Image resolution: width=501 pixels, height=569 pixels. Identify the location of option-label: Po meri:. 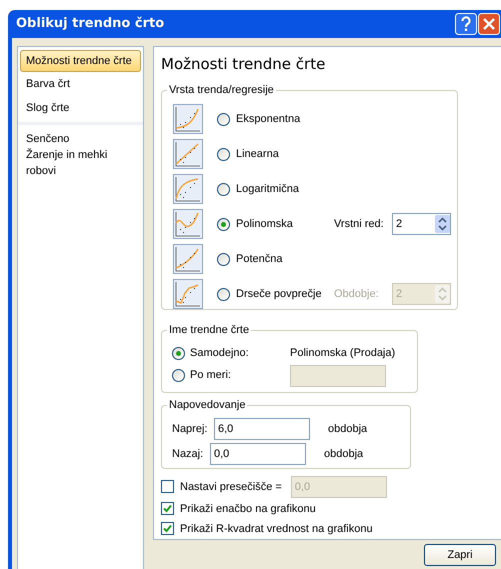
(211, 376).